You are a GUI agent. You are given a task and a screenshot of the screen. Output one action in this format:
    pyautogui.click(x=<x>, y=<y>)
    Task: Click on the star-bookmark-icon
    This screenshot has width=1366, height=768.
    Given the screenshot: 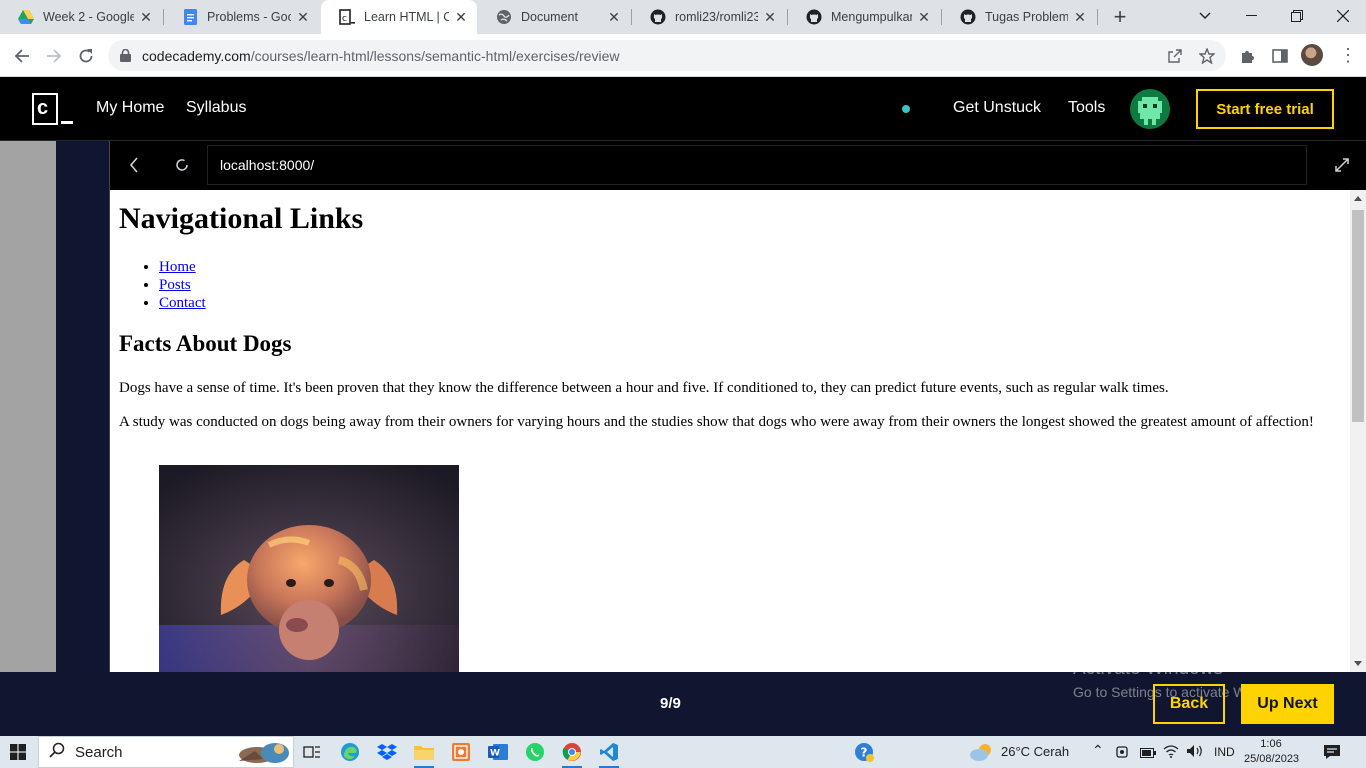 What is the action you would take?
    pyautogui.click(x=1207, y=56)
    